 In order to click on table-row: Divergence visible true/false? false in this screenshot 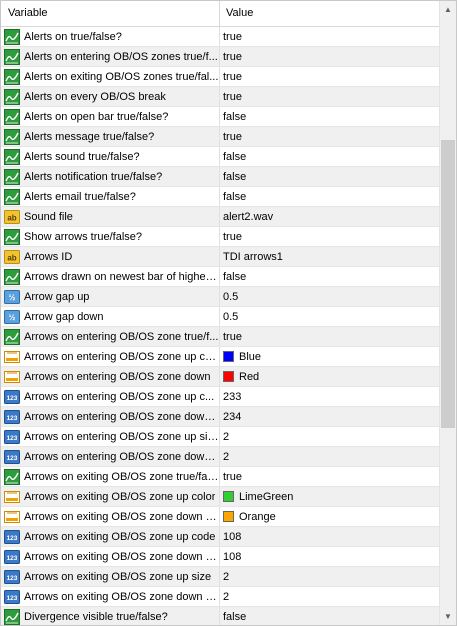, I will do `click(220, 616)`.